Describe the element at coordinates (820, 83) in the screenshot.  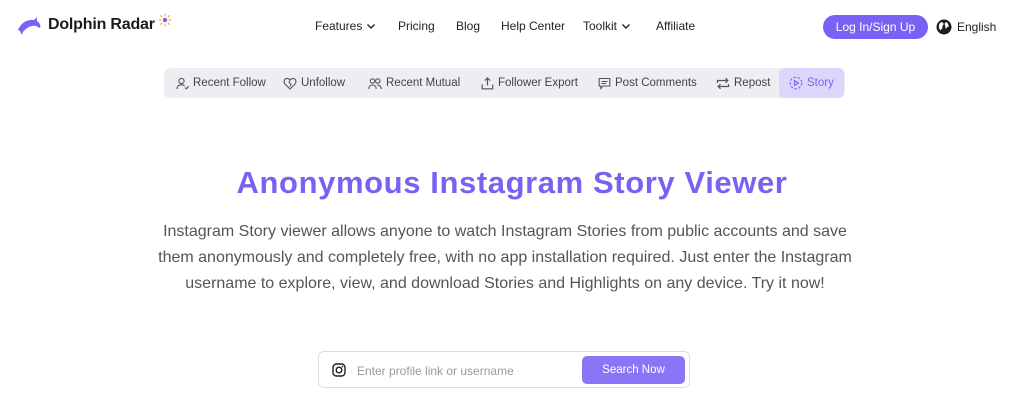
I see `tab-story-label: Story` at that location.